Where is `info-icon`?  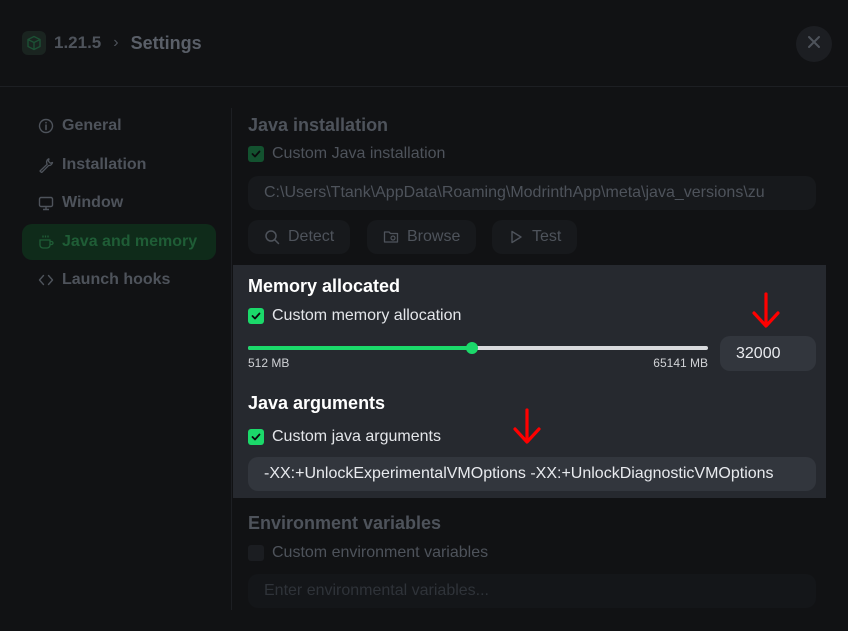 info-icon is located at coordinates (46, 126).